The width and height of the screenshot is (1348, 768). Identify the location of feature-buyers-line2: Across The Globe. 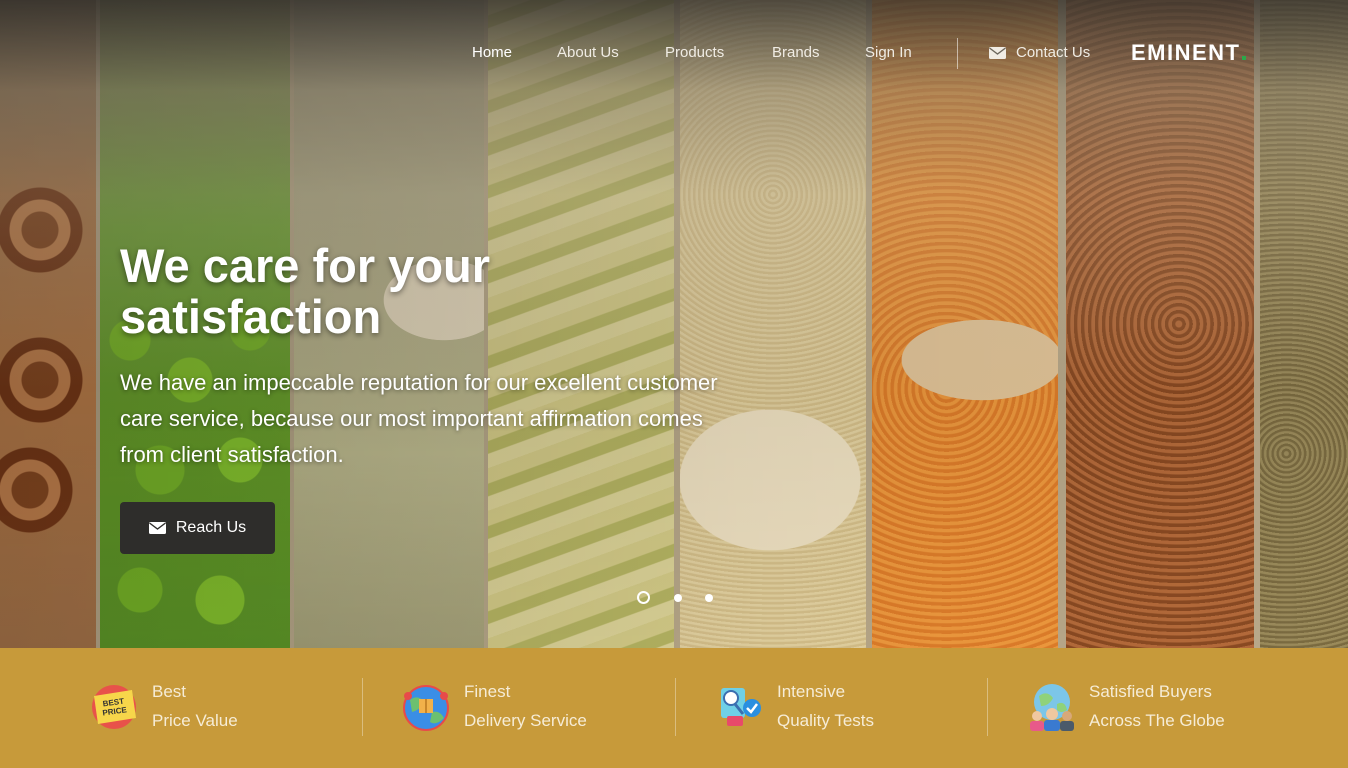
(1157, 720).